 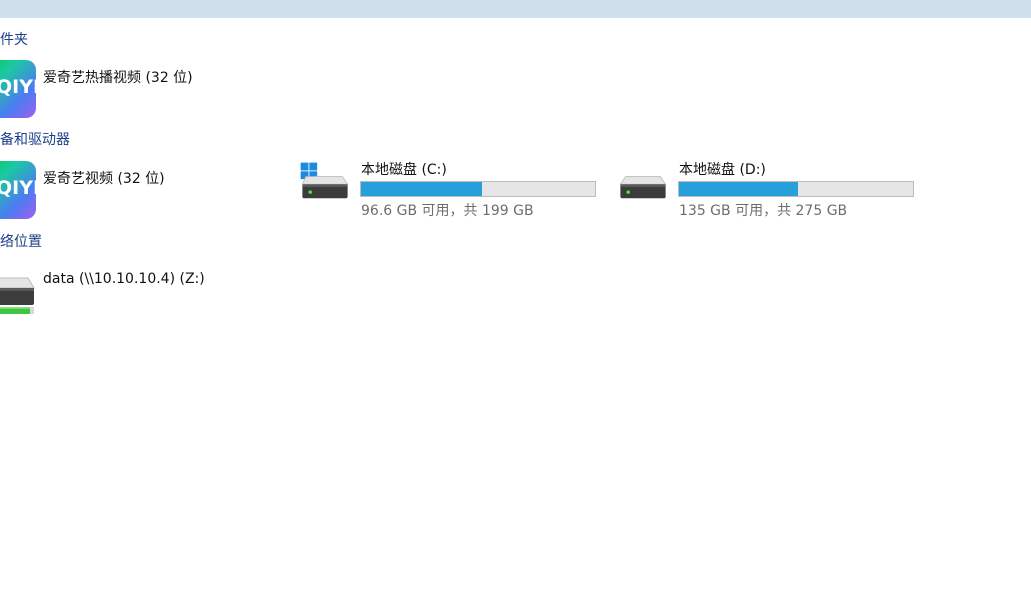 What do you see at coordinates (35, 140) in the screenshot?
I see `section-header-devices: 备和驱动器` at bounding box center [35, 140].